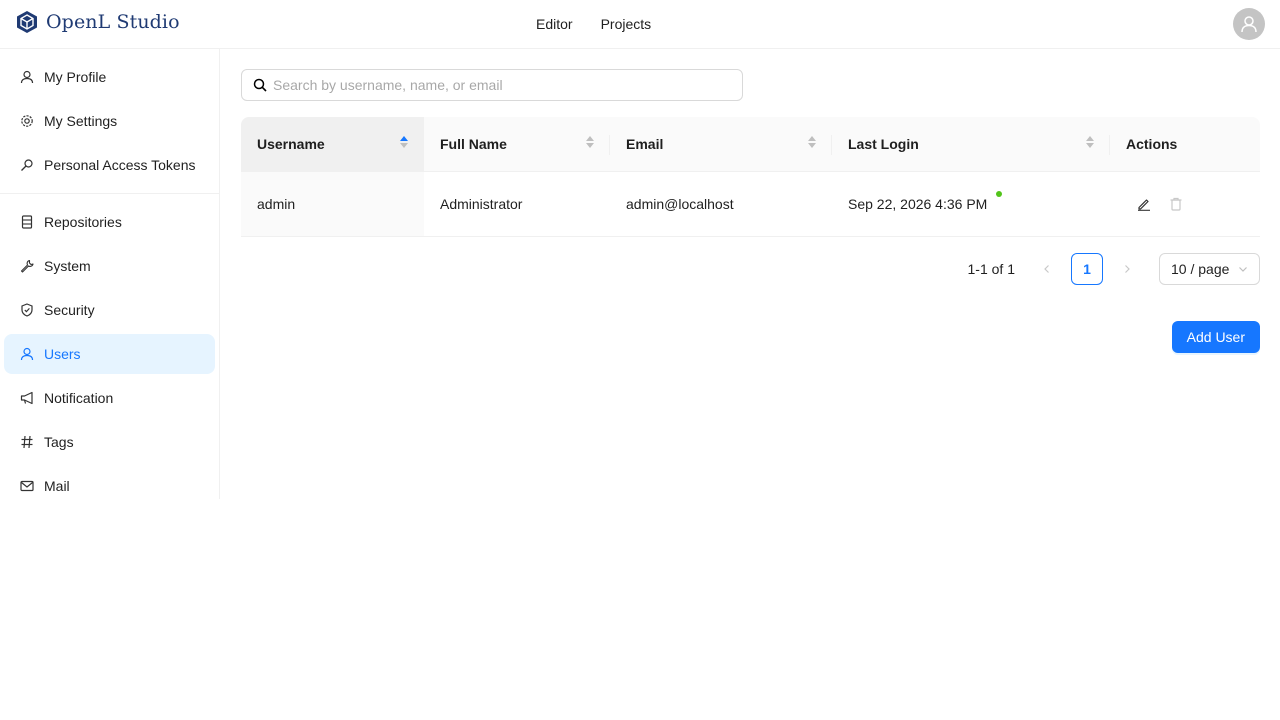 This screenshot has height=720, width=1280. Describe the element at coordinates (332, 204) in the screenshot. I see `cell-username: admin` at that location.